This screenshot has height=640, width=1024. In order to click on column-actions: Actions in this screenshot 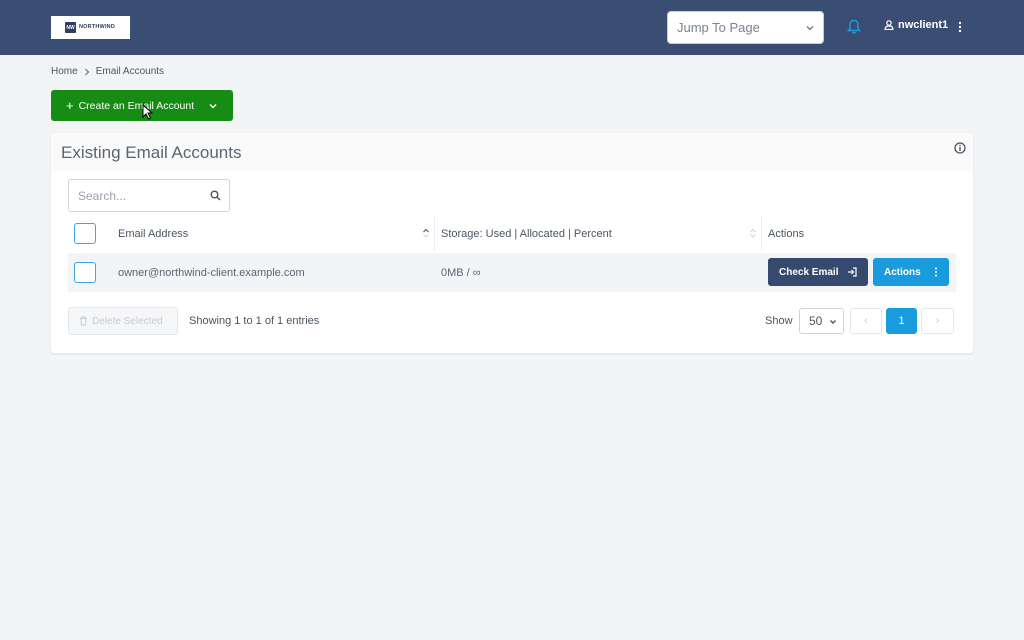, I will do `click(786, 233)`.